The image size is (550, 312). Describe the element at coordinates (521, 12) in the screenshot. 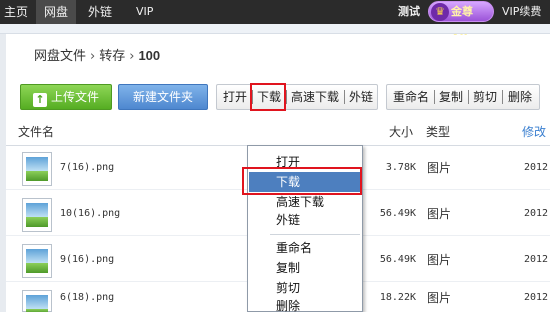

I see `vip-renew-link: VIP续费` at that location.